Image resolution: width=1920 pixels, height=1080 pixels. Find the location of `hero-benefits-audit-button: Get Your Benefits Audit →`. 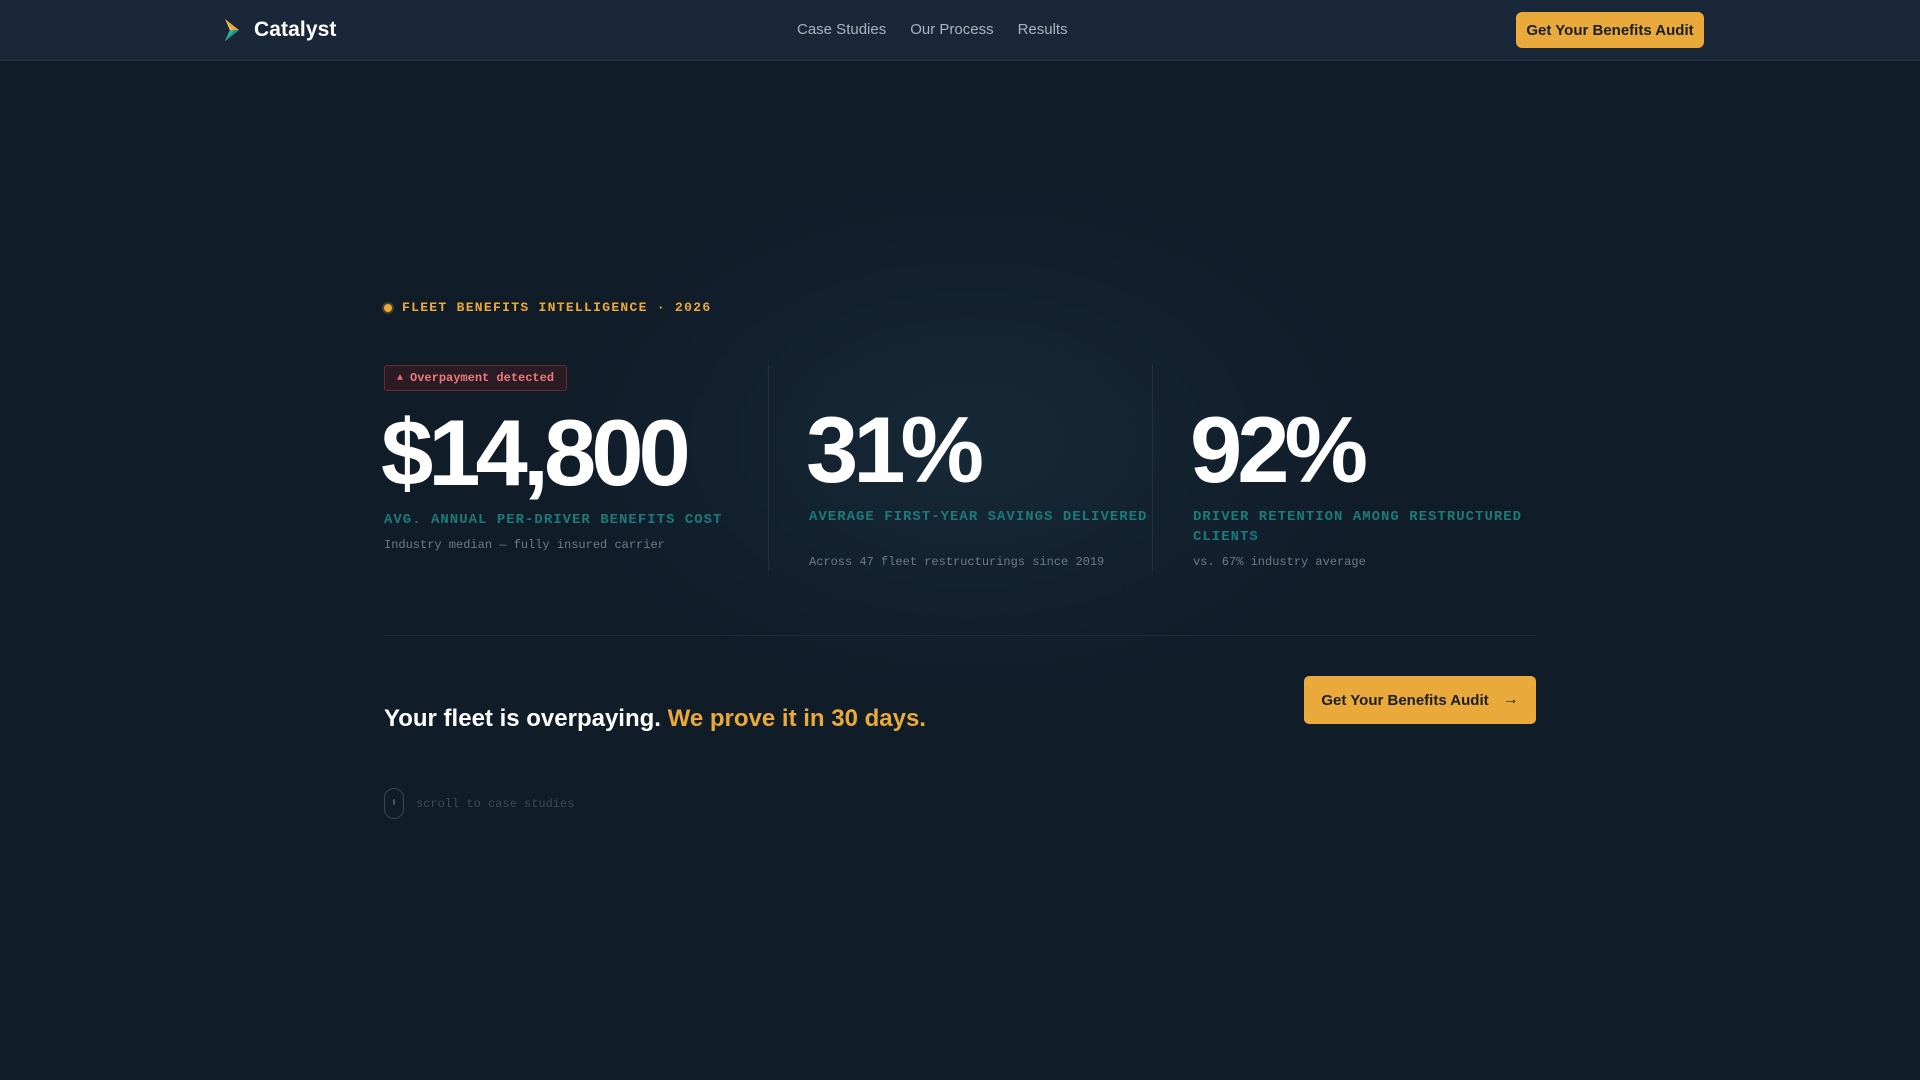

hero-benefits-audit-button: Get Your Benefits Audit → is located at coordinates (1420, 700).